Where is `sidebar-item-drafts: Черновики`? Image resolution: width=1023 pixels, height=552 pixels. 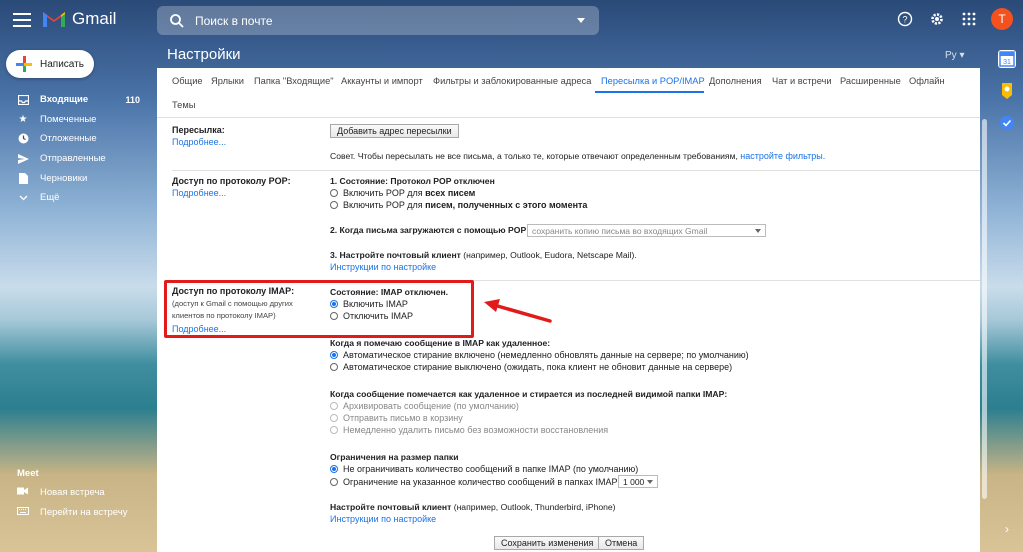
sidebar-item-drafts: Черновики is located at coordinates (75, 178).